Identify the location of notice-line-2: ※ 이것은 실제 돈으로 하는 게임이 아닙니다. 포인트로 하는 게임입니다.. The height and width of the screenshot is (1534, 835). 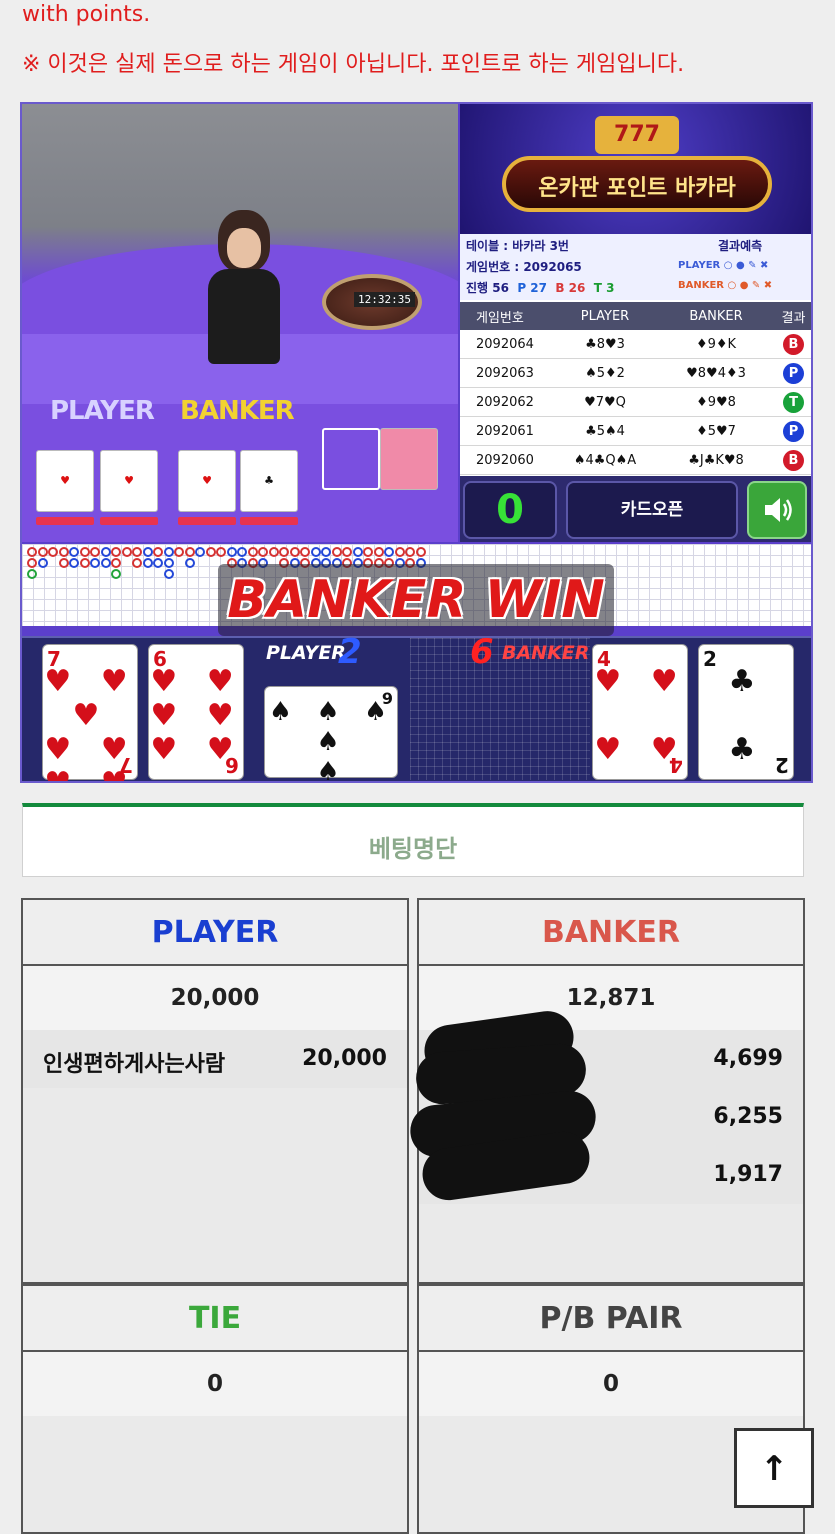
(353, 64).